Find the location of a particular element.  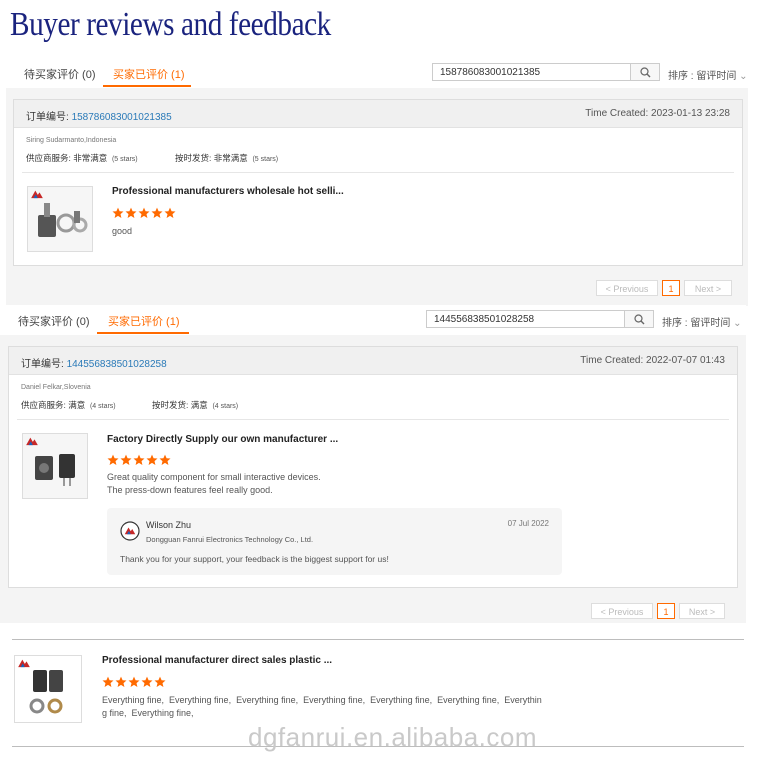

ontime-delivery-rating: 按时发货: 满意 (4 stars) is located at coordinates (195, 405).